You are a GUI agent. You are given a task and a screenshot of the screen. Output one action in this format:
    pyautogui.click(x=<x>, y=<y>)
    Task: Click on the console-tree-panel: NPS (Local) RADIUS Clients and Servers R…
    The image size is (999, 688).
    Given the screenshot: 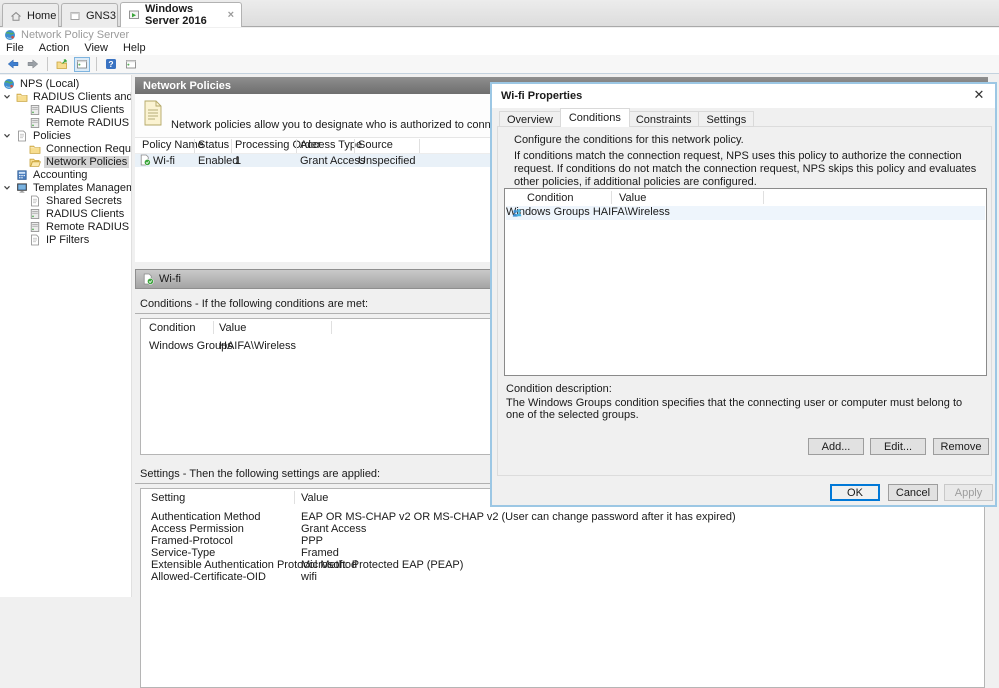 What is the action you would take?
    pyautogui.click(x=66, y=336)
    